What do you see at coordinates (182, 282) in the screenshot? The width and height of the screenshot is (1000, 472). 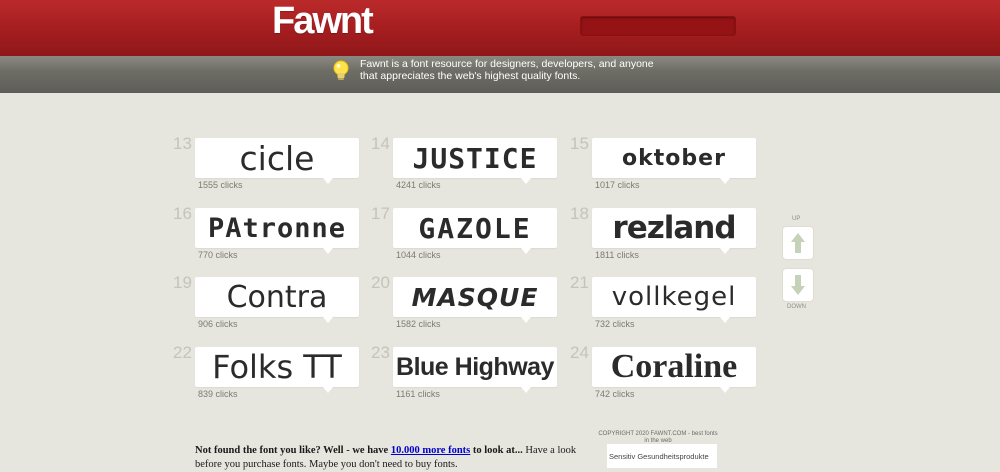 I see `font-rank-number: 19` at bounding box center [182, 282].